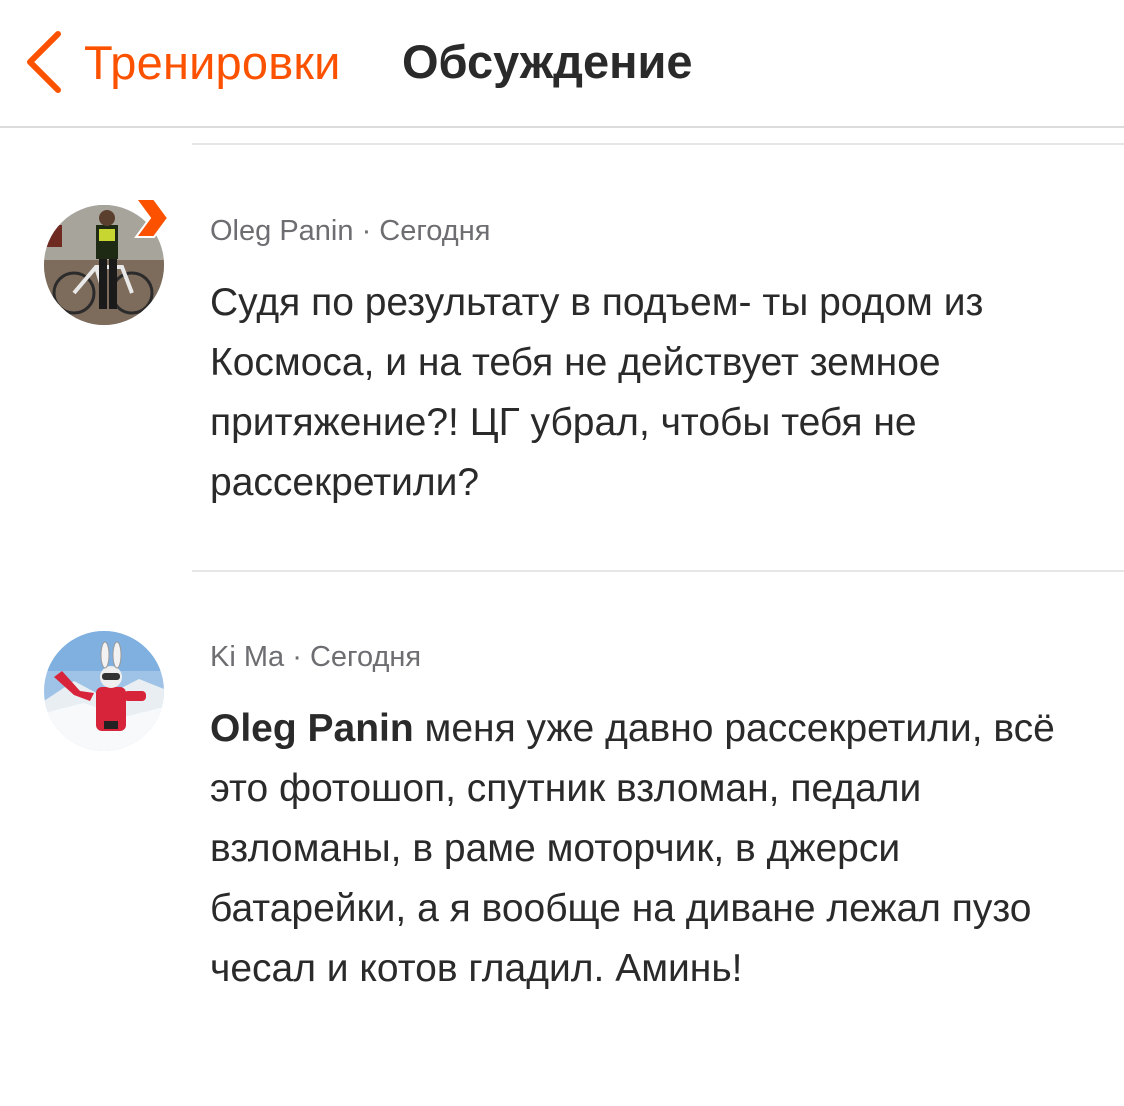 This screenshot has width=1124, height=1106. I want to click on comment-meta: Ki Ma · Сегодня, so click(315, 657).